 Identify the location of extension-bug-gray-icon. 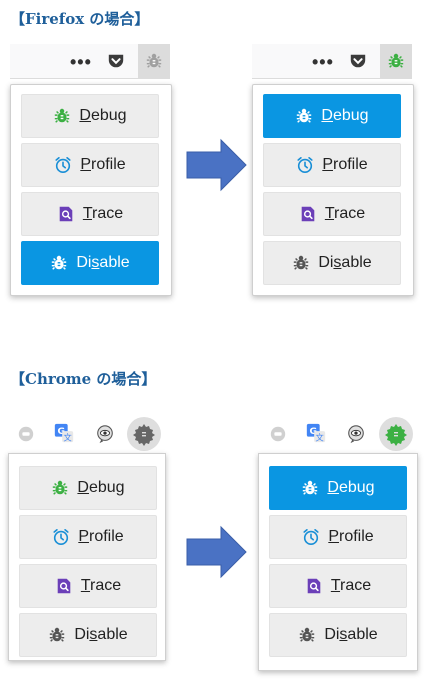
(154, 61).